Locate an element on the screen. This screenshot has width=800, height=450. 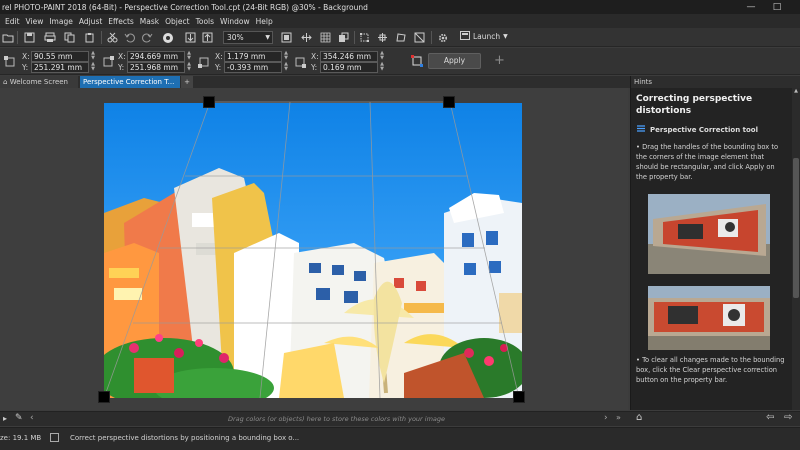
zoom-level-select: 30% ▼ is located at coordinates (248, 37).